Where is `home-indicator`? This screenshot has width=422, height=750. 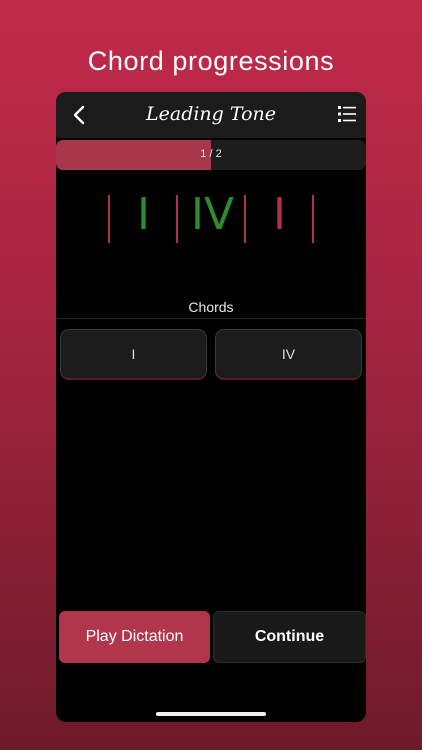 home-indicator is located at coordinates (211, 714).